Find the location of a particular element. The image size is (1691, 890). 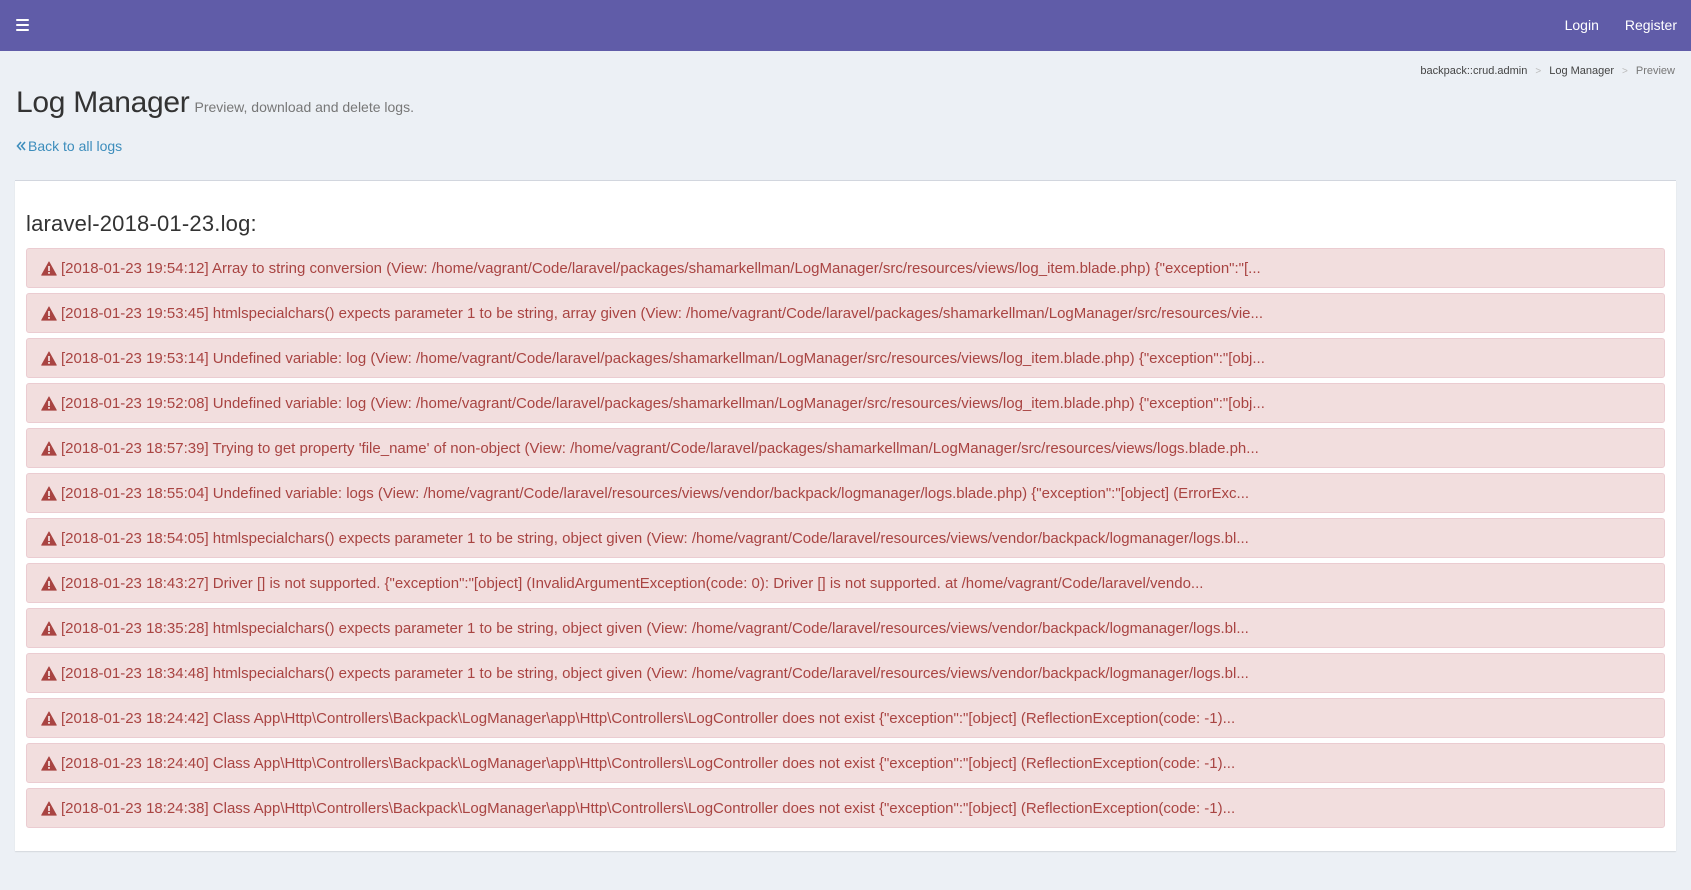

navbar-right: Login Register is located at coordinates (1621, 25).